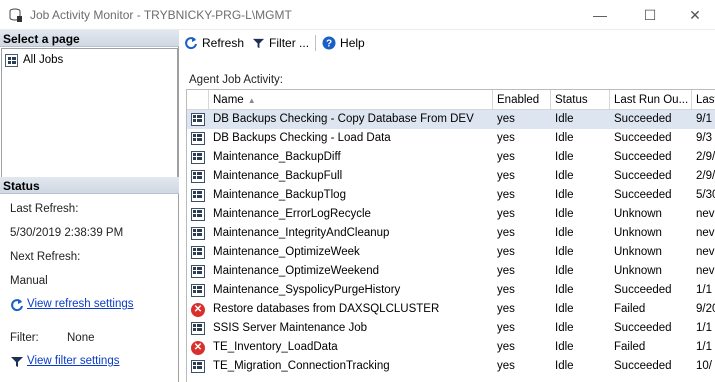  What do you see at coordinates (447, 43) in the screenshot?
I see `toolbar: Refresh Filter ... ? Help` at bounding box center [447, 43].